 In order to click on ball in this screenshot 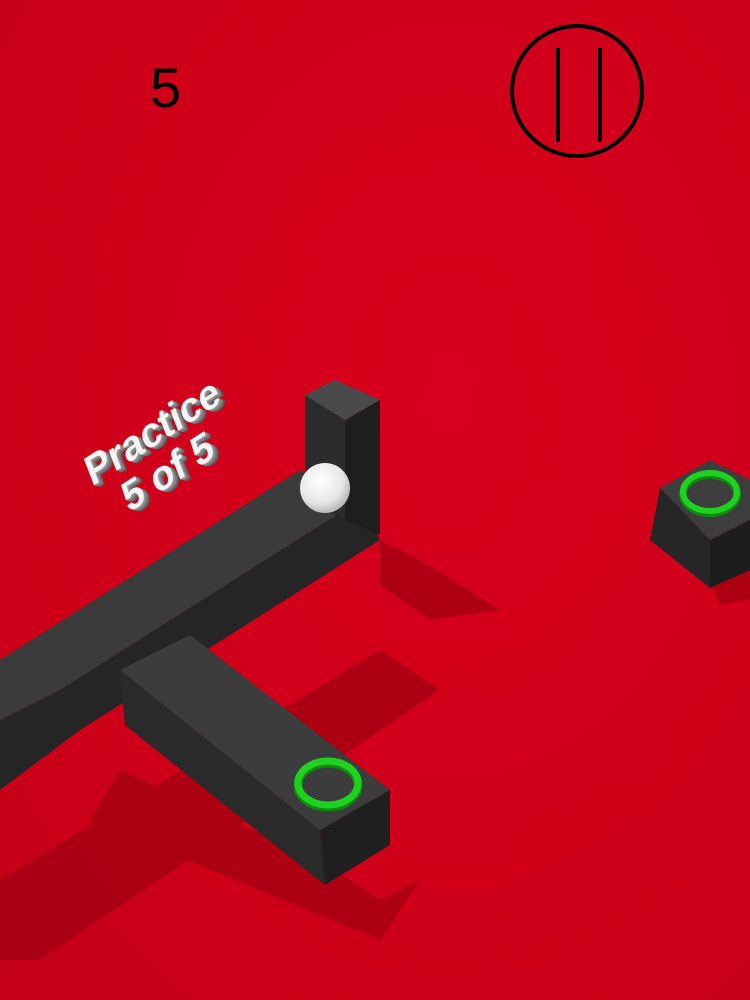, I will do `click(325, 488)`.